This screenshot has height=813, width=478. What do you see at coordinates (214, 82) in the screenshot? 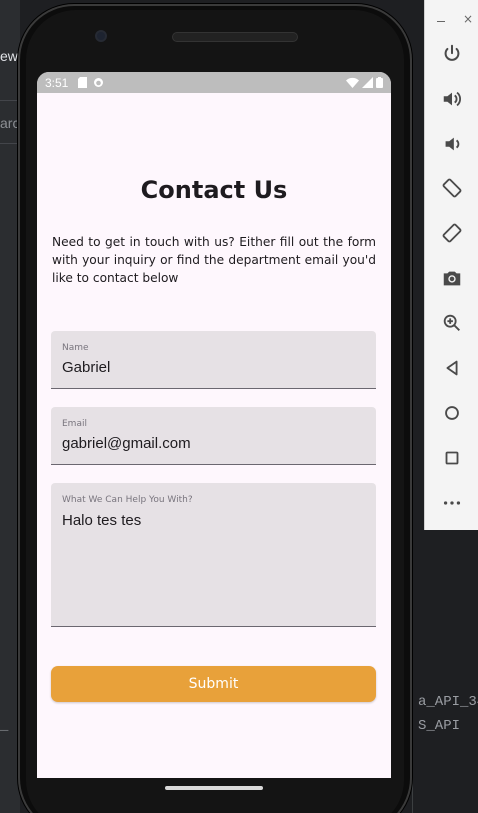
I see `status-bar: 3:51` at bounding box center [214, 82].